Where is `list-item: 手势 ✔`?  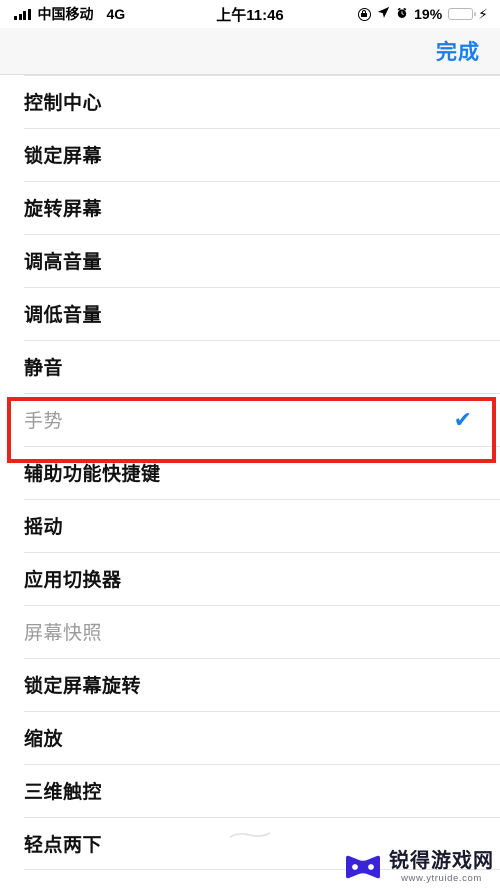 list-item: 手势 ✔ is located at coordinates (250, 419).